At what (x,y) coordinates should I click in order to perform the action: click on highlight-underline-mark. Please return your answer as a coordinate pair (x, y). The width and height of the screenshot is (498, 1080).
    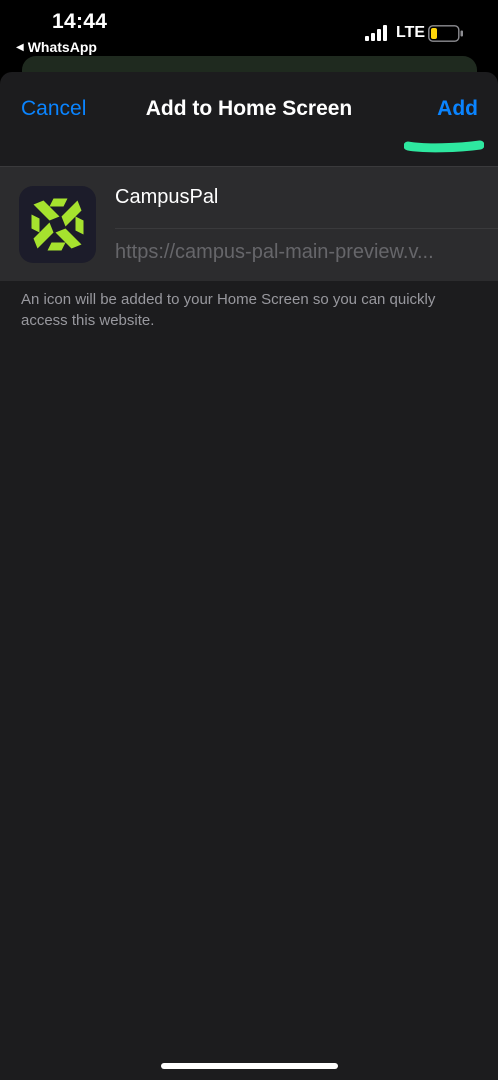
    Looking at the image, I should click on (444, 146).